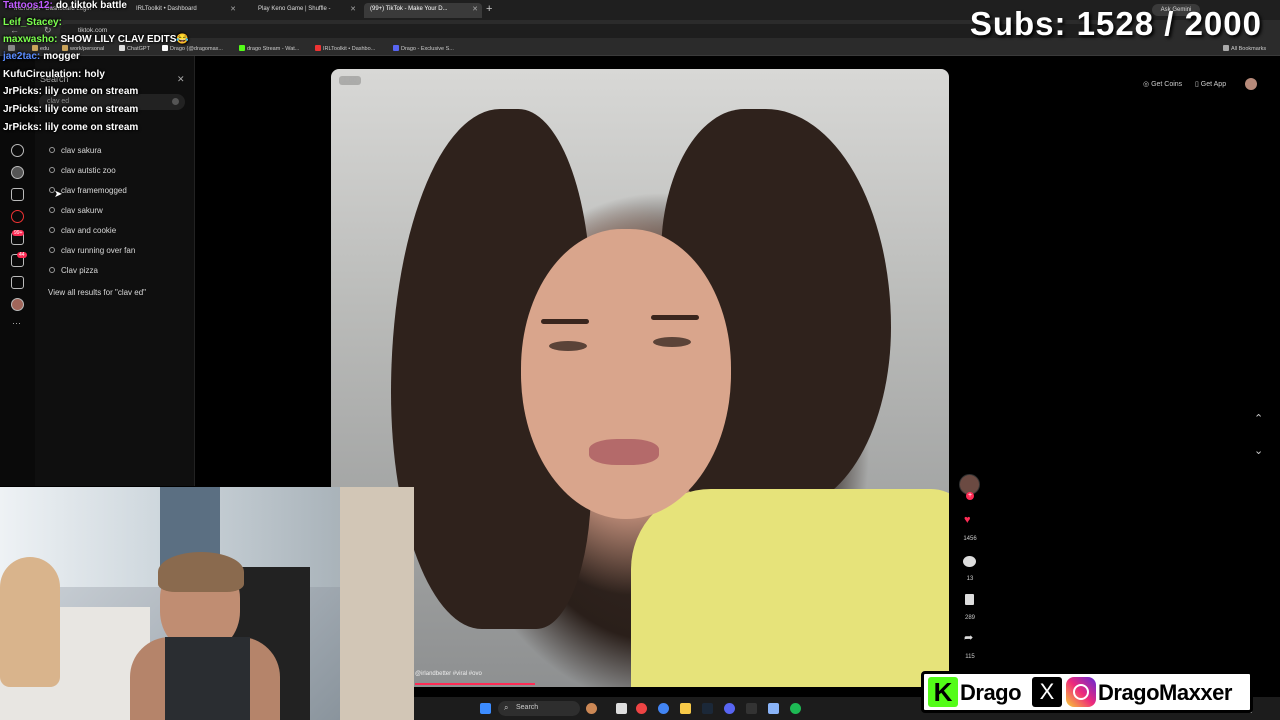  Describe the element at coordinates (970, 579) in the screenshot. I see `comment-count: 13` at that location.